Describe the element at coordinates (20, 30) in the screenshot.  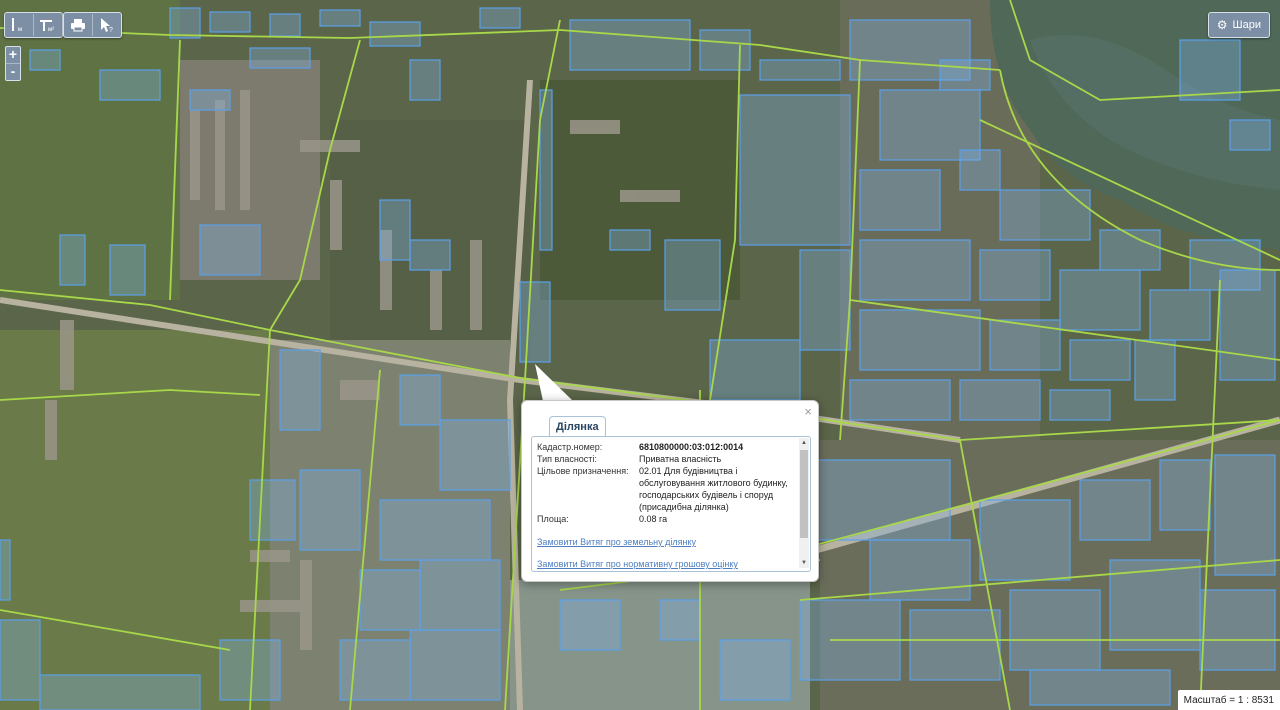
I see `svg-text: м` at that location.